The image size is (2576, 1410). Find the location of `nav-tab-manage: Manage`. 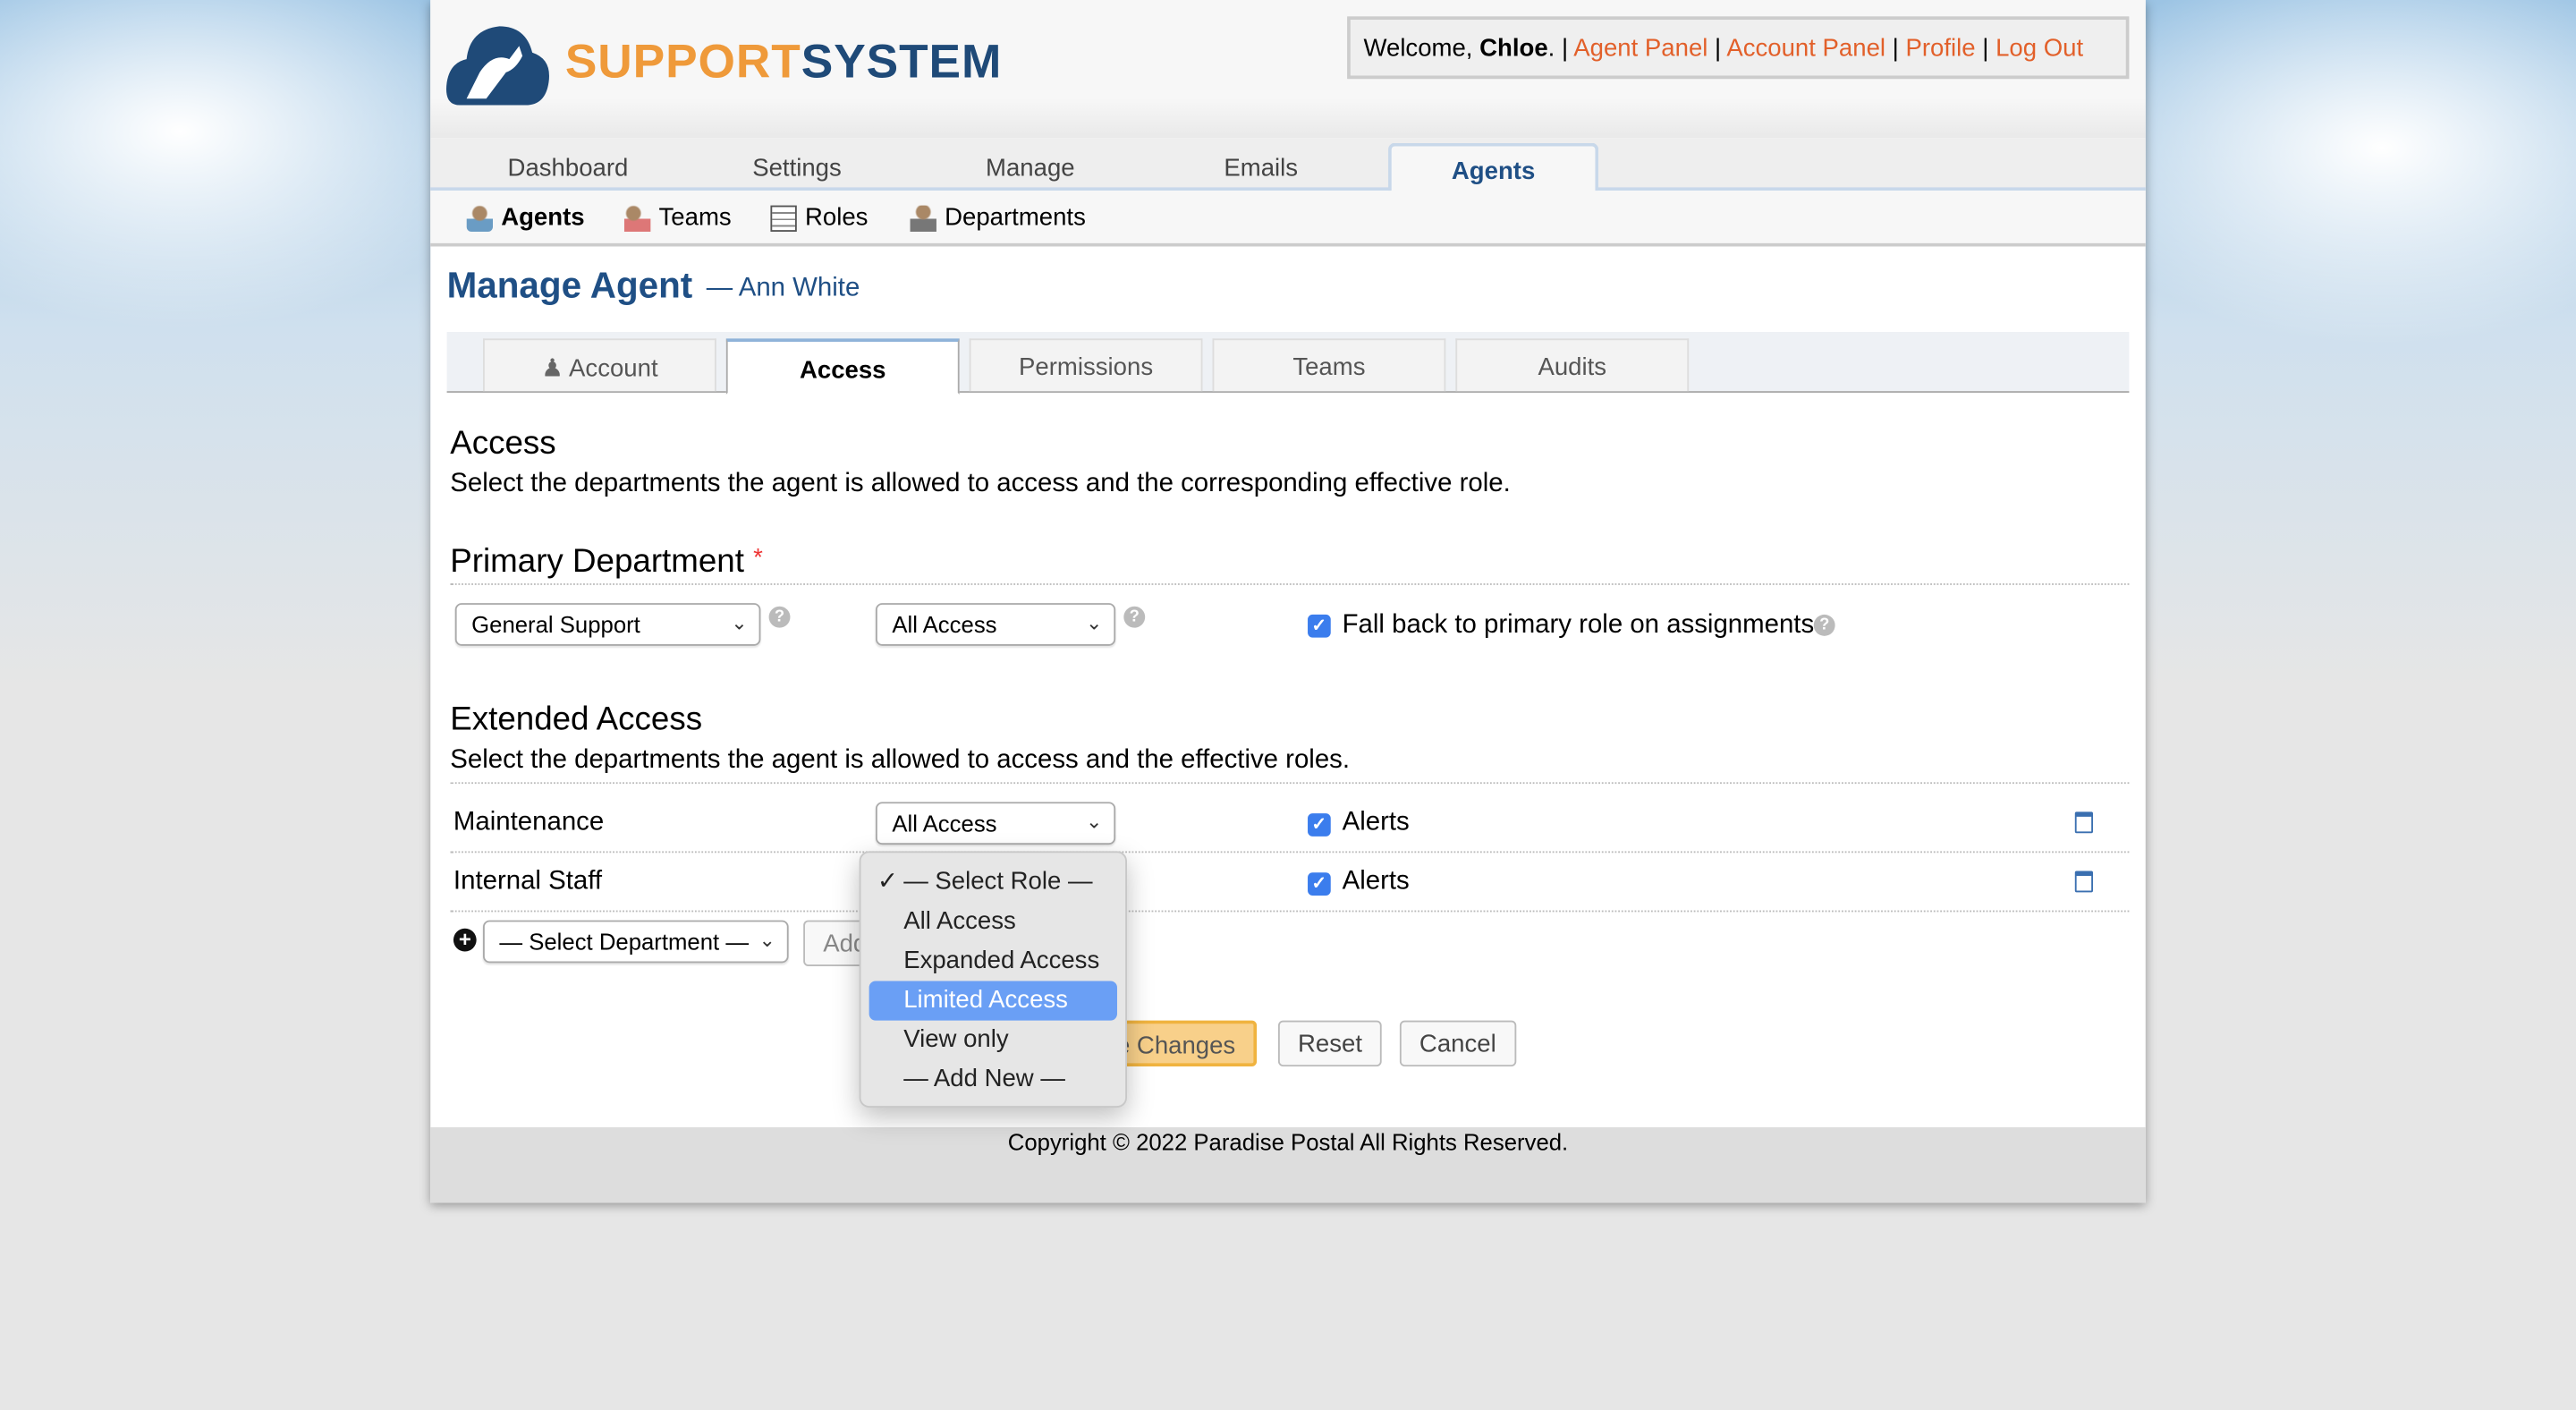

nav-tab-manage: Manage is located at coordinates (1030, 169).